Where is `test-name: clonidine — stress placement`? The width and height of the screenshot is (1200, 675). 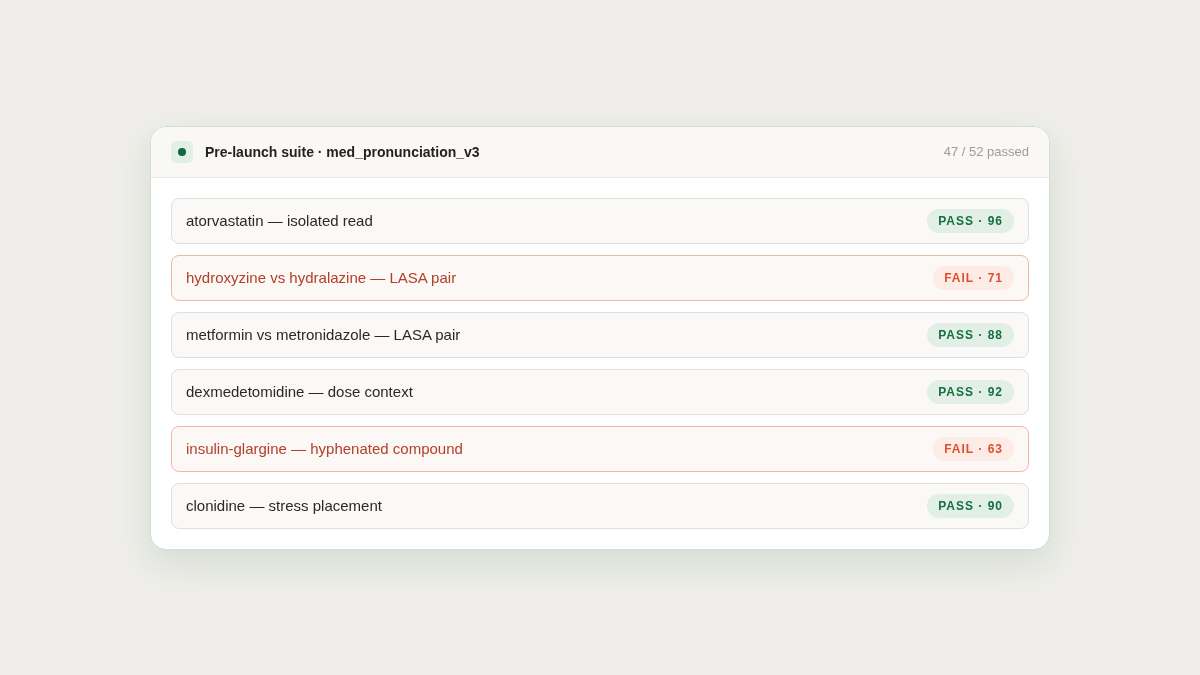 test-name: clonidine — stress placement is located at coordinates (284, 505).